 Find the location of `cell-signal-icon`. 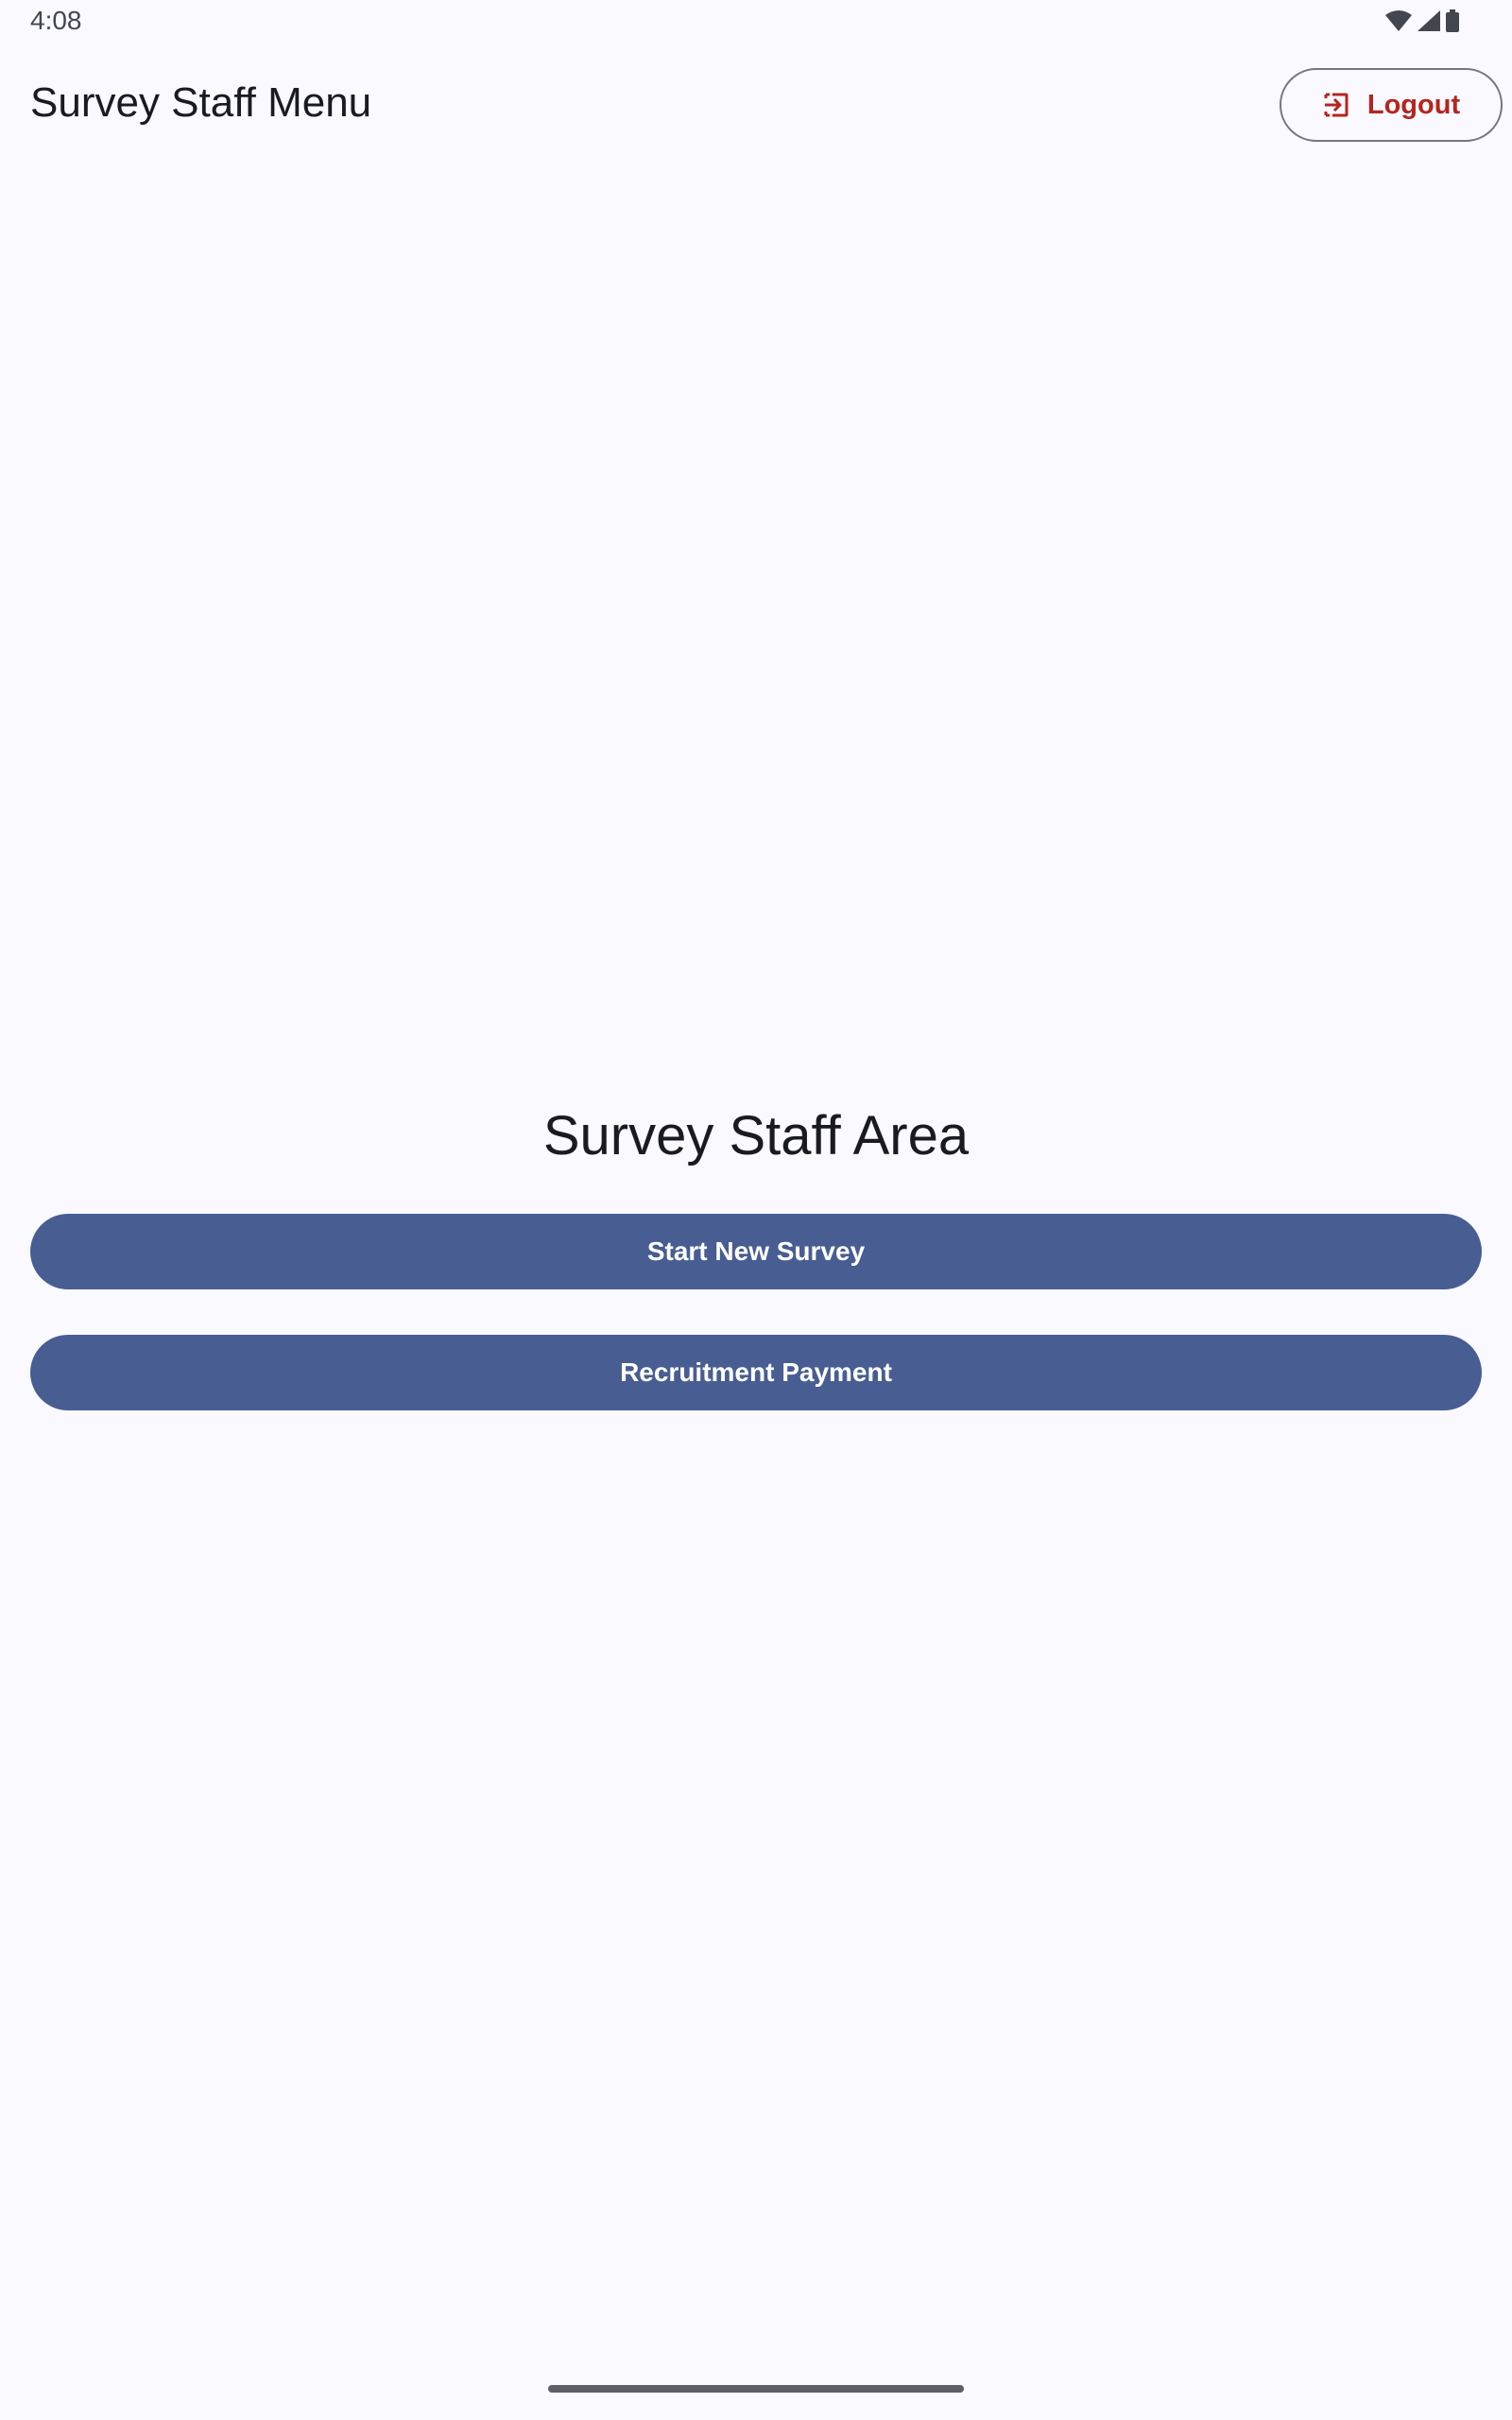

cell-signal-icon is located at coordinates (1429, 20).